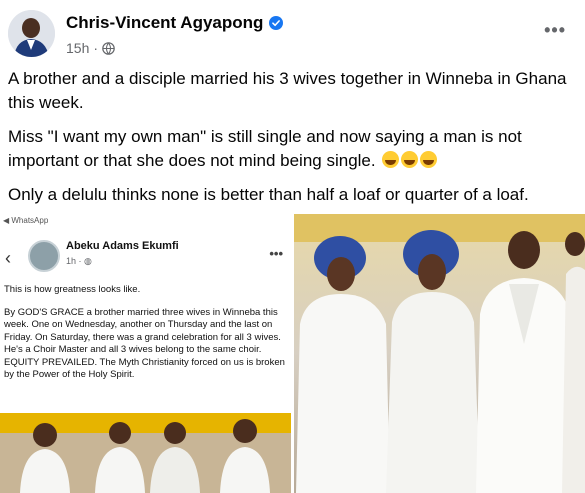  I want to click on whatsapp-back-label: ◀ WhatsApp, so click(26, 220).